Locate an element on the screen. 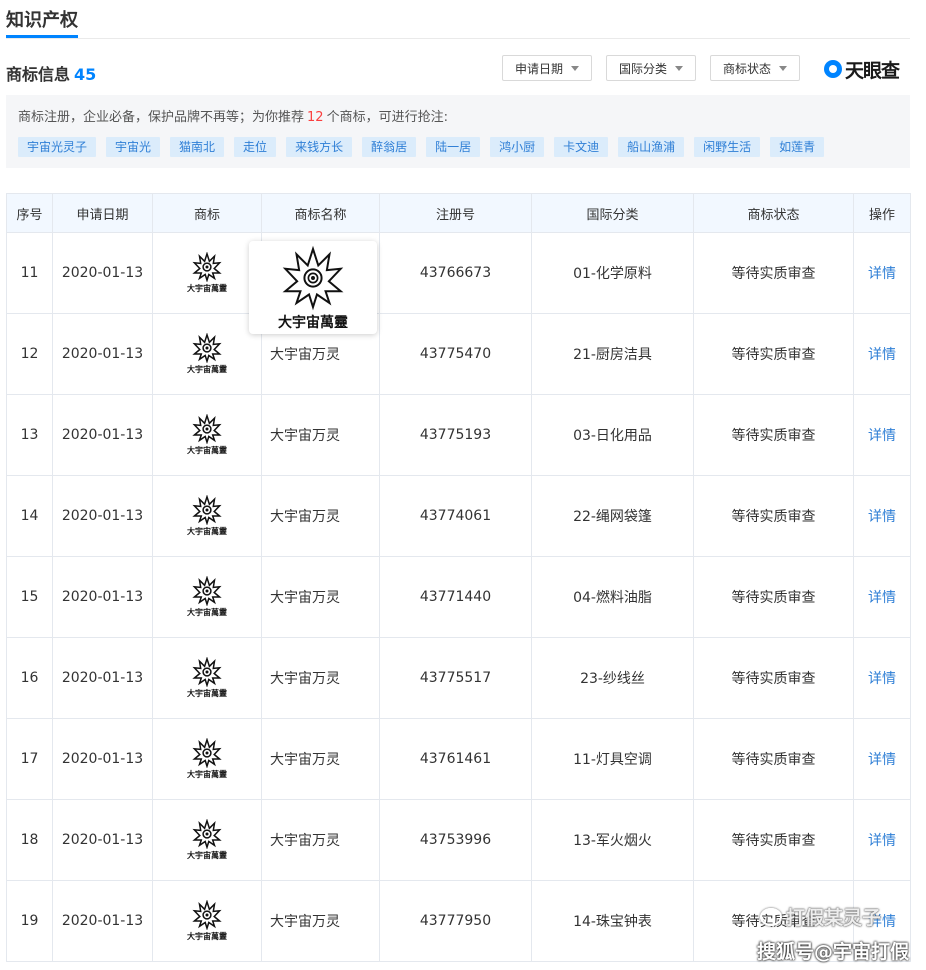 This screenshot has width=926, height=970. recommended-trademark-tag: 闲野生活 is located at coordinates (727, 147).